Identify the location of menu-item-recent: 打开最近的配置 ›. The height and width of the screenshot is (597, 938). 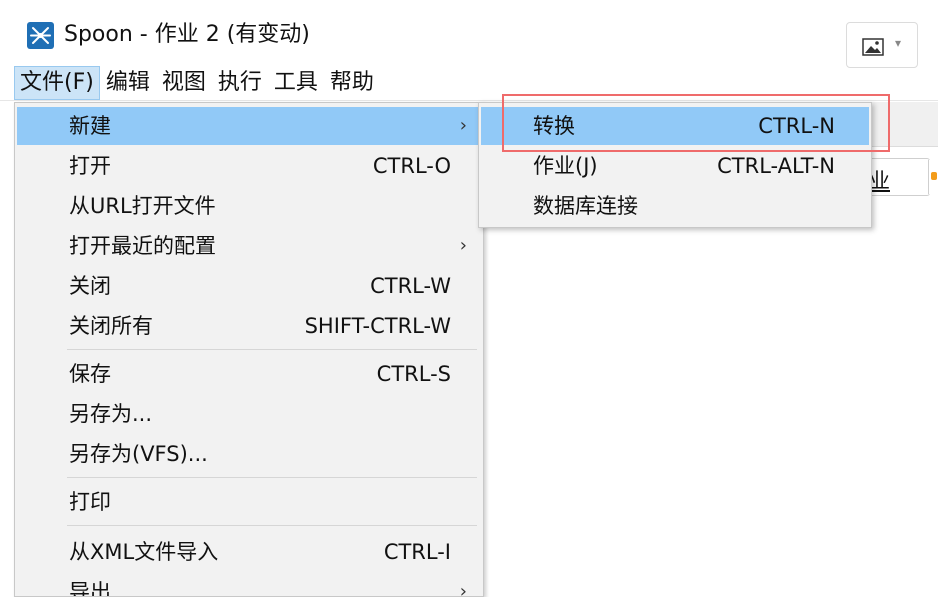
(249, 246).